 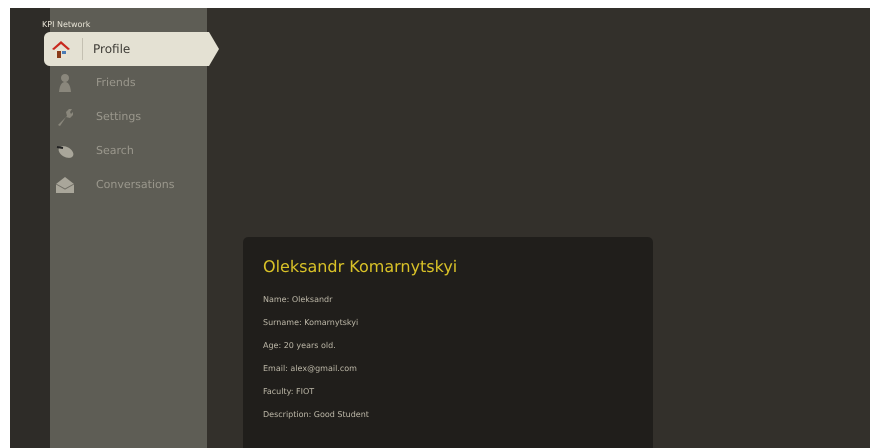 I want to click on brand-label: KPI Network, so click(x=66, y=25).